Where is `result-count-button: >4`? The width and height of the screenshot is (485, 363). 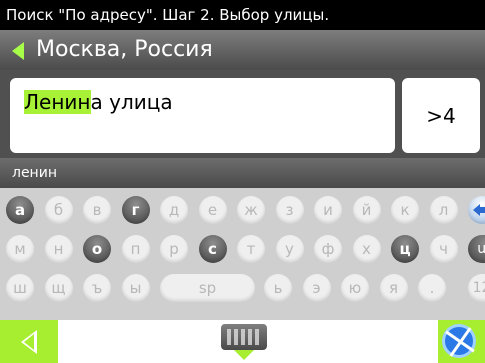 result-count-button: >4 is located at coordinates (441, 115).